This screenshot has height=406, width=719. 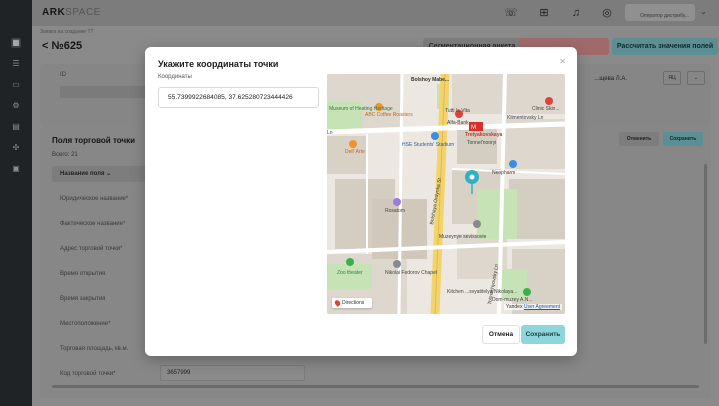 What do you see at coordinates (83, 299) in the screenshot?
I see `field-row: Время закрытия` at bounding box center [83, 299].